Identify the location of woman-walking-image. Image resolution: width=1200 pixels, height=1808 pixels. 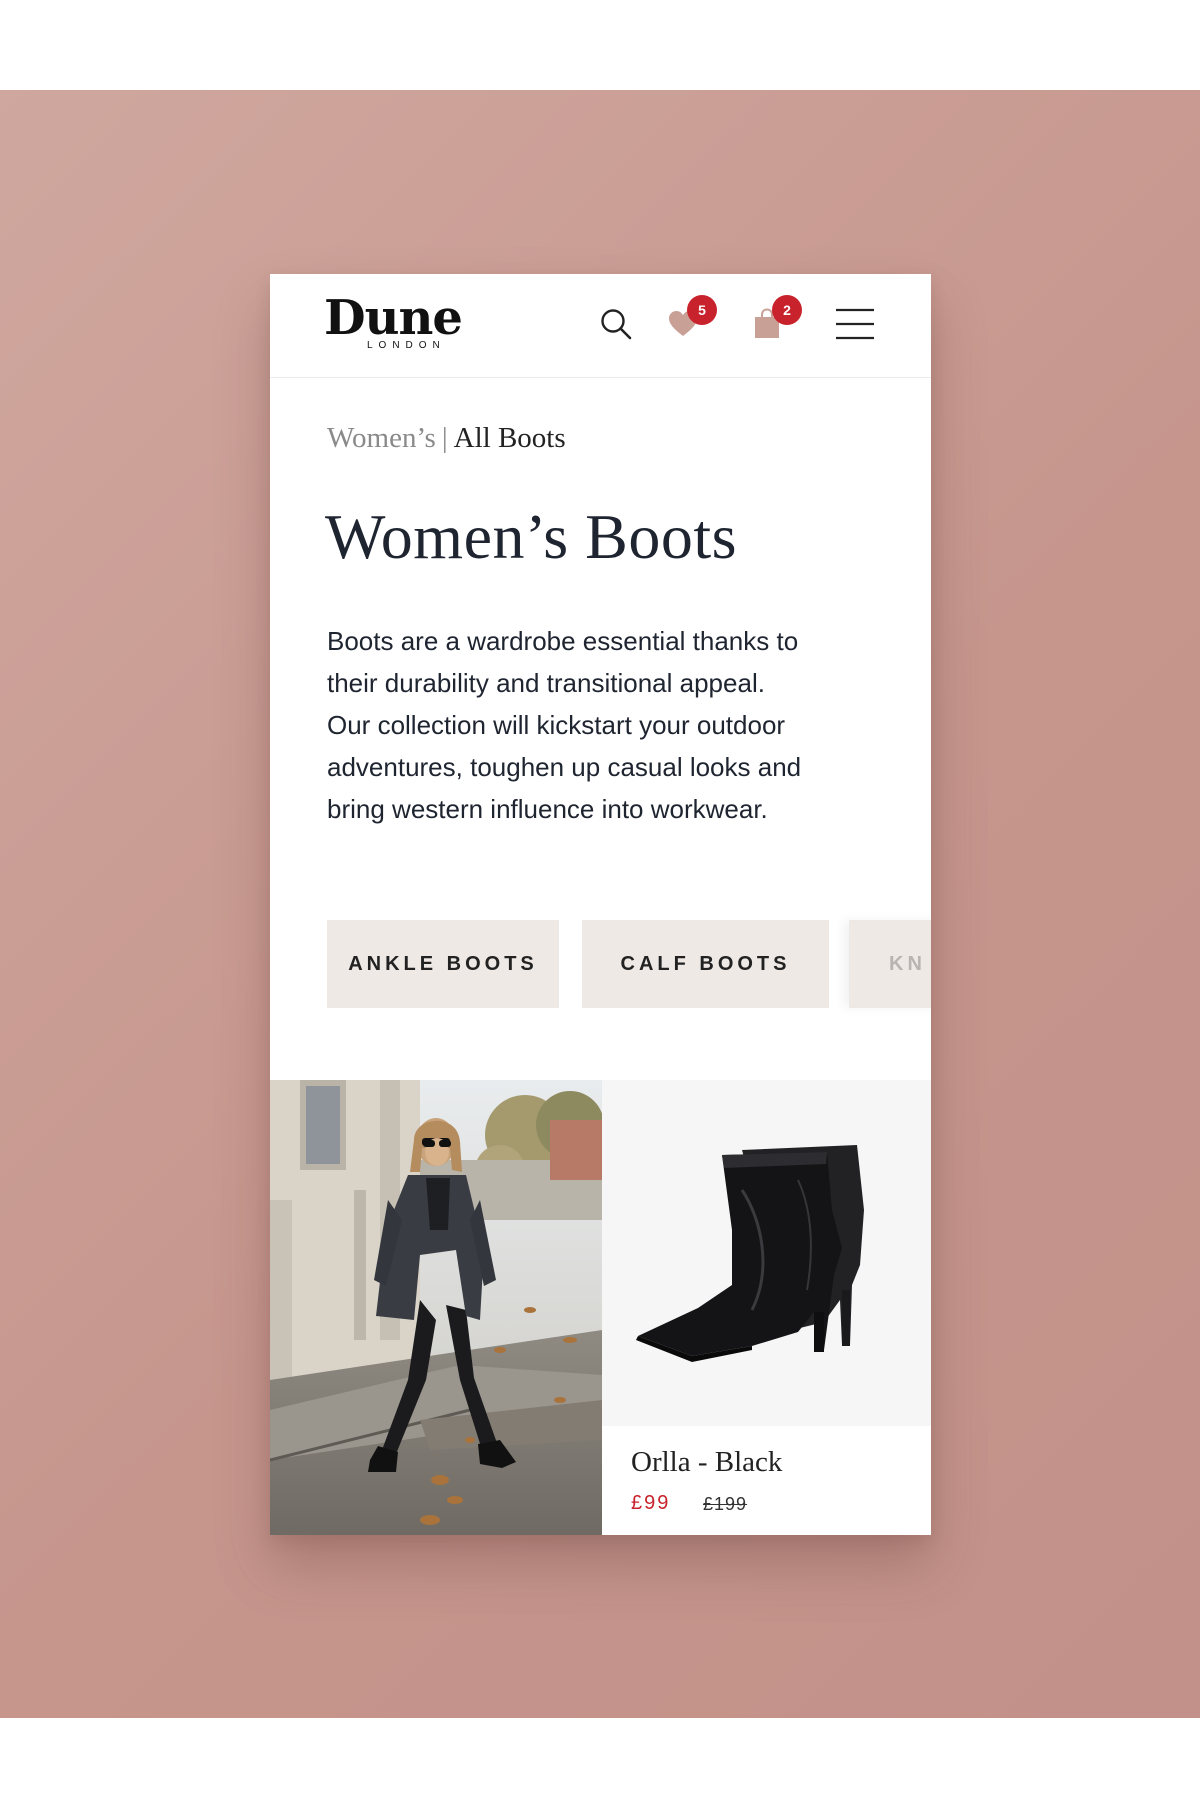
(436, 1307).